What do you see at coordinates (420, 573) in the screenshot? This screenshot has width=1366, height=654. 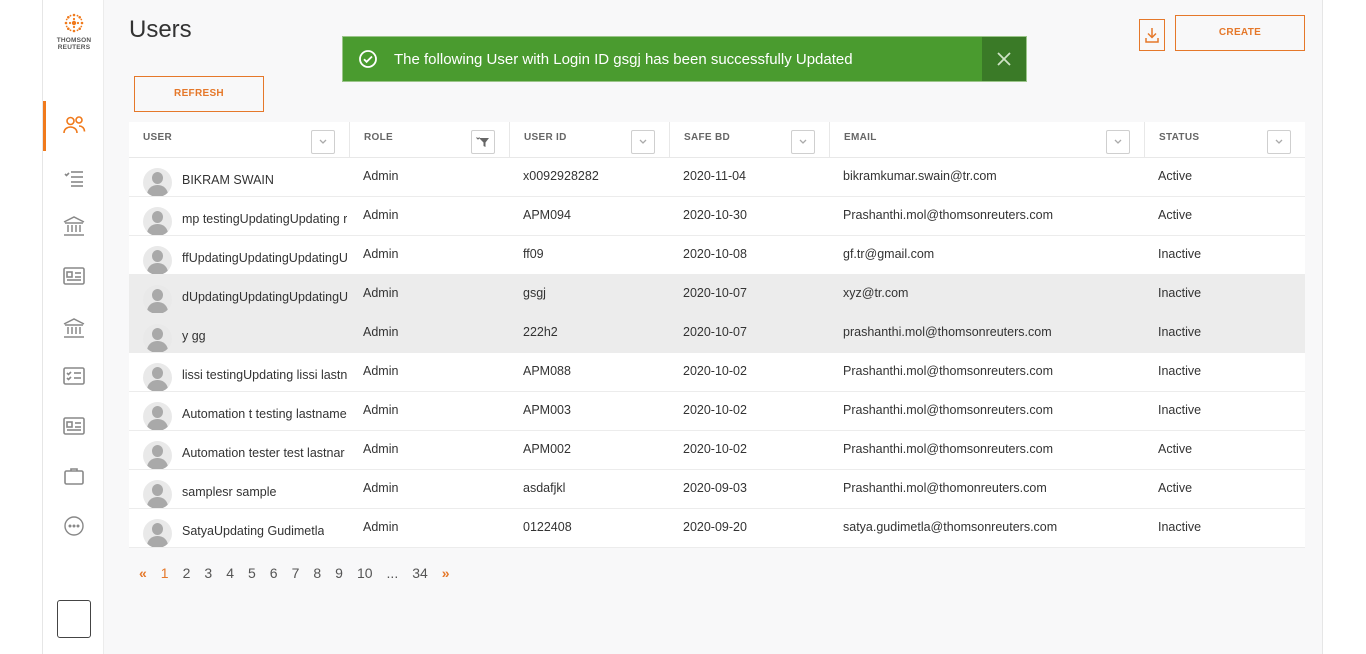 I see `pagination-page-button: 34` at bounding box center [420, 573].